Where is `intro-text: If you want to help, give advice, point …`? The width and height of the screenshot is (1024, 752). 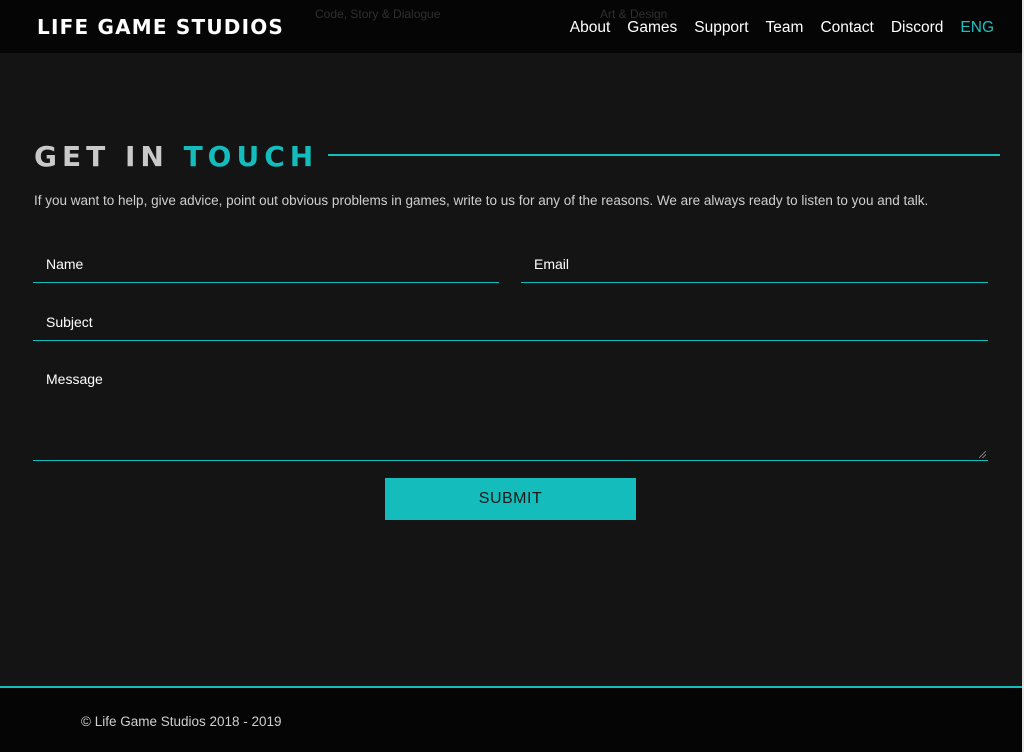
intro-text: If you want to help, give advice, point … is located at coordinates (481, 200).